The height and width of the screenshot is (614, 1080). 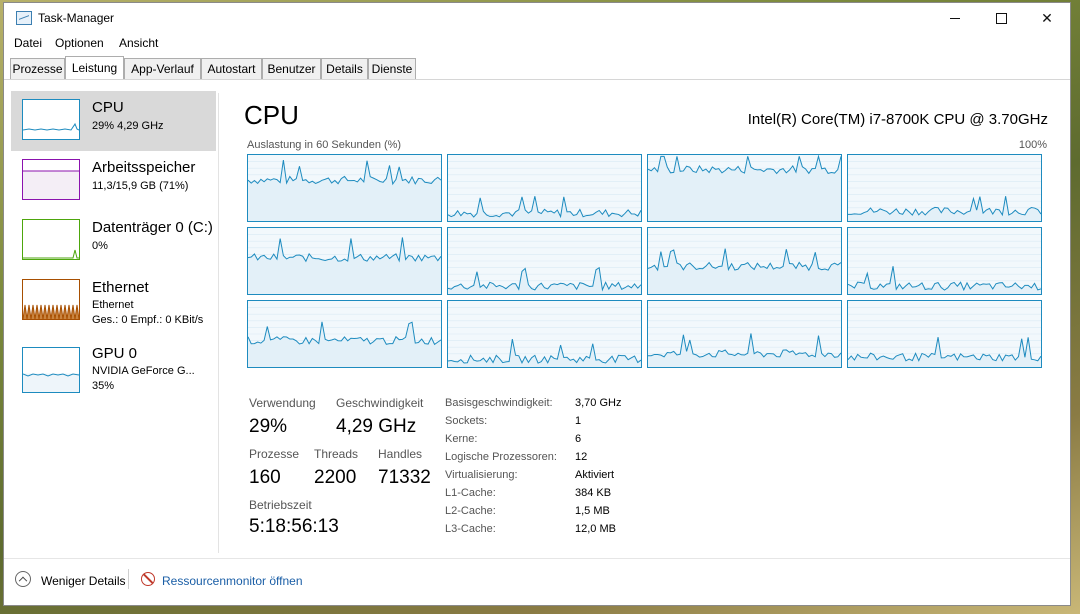 I want to click on detail-label: Sockets:, so click(x=466, y=421).